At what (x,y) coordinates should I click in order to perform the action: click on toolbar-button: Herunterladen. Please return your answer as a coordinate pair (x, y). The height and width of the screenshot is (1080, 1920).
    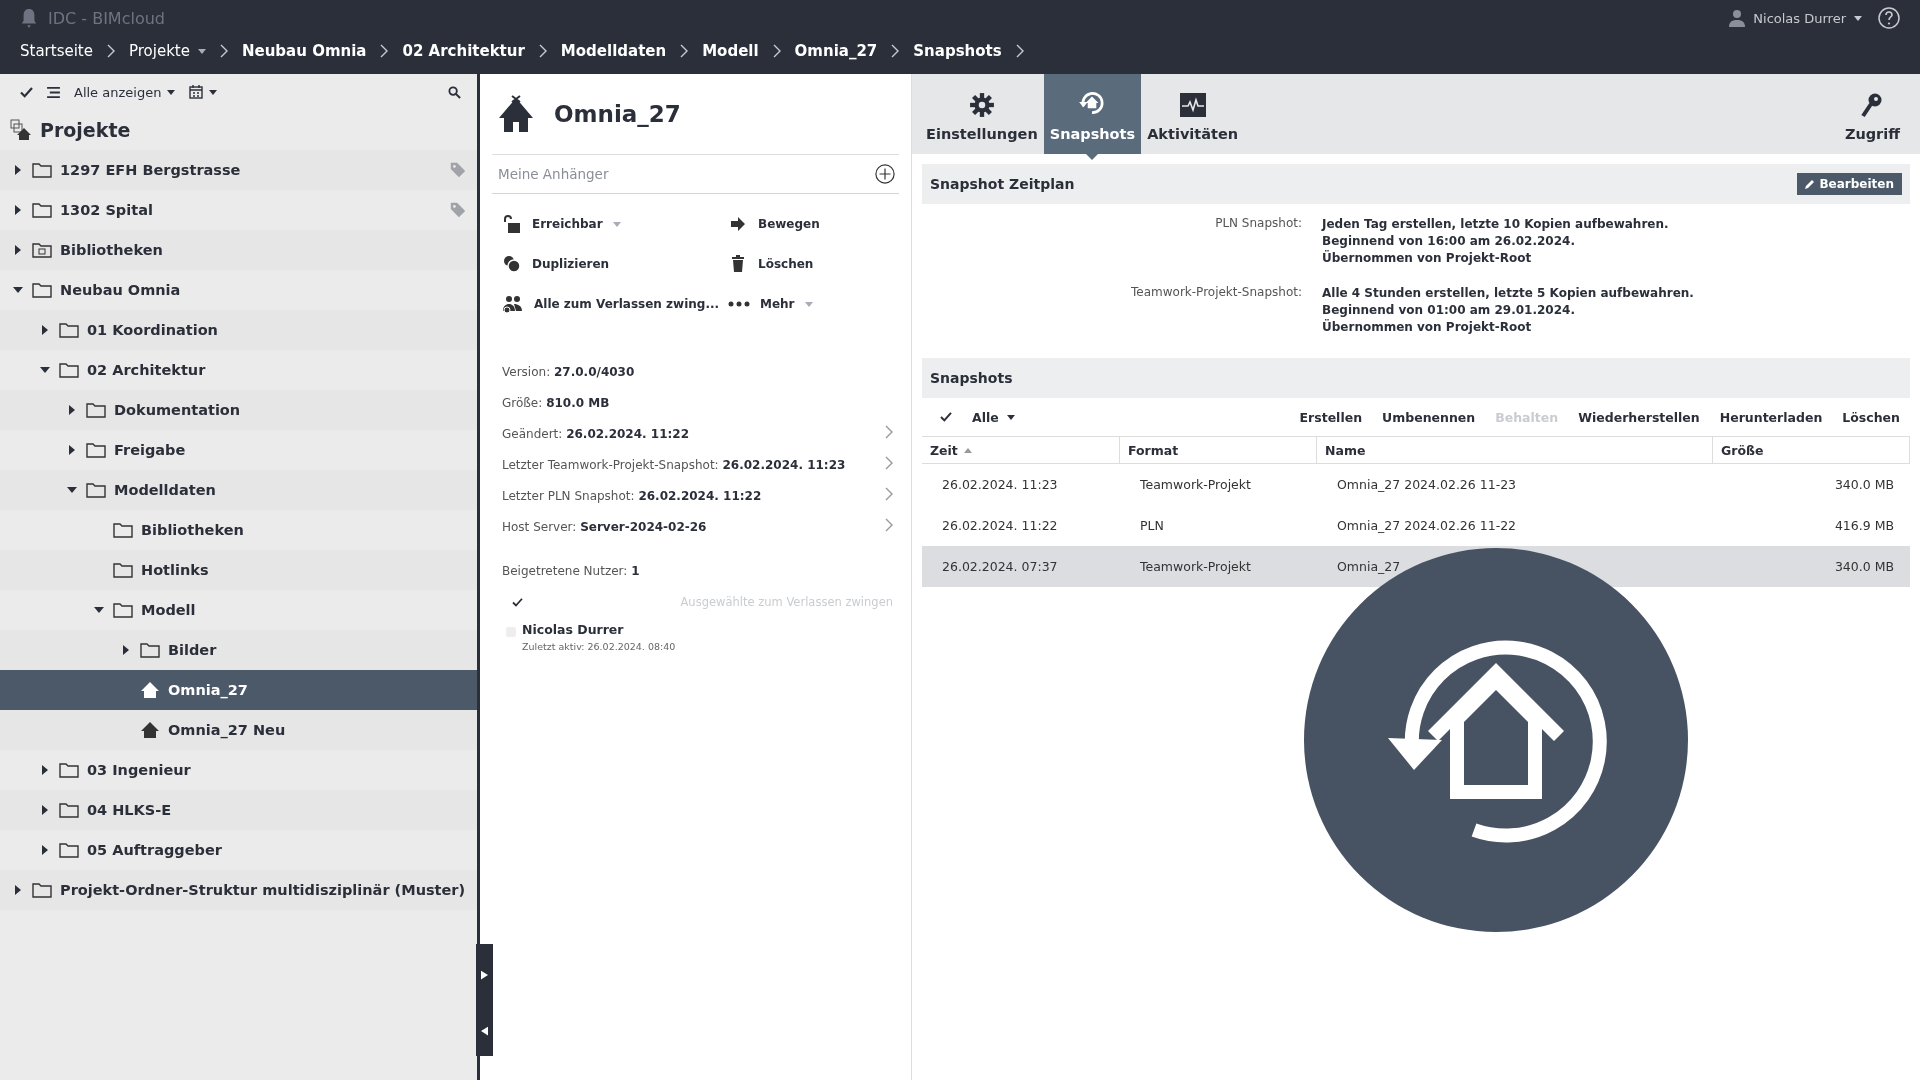
    Looking at the image, I should click on (1771, 417).